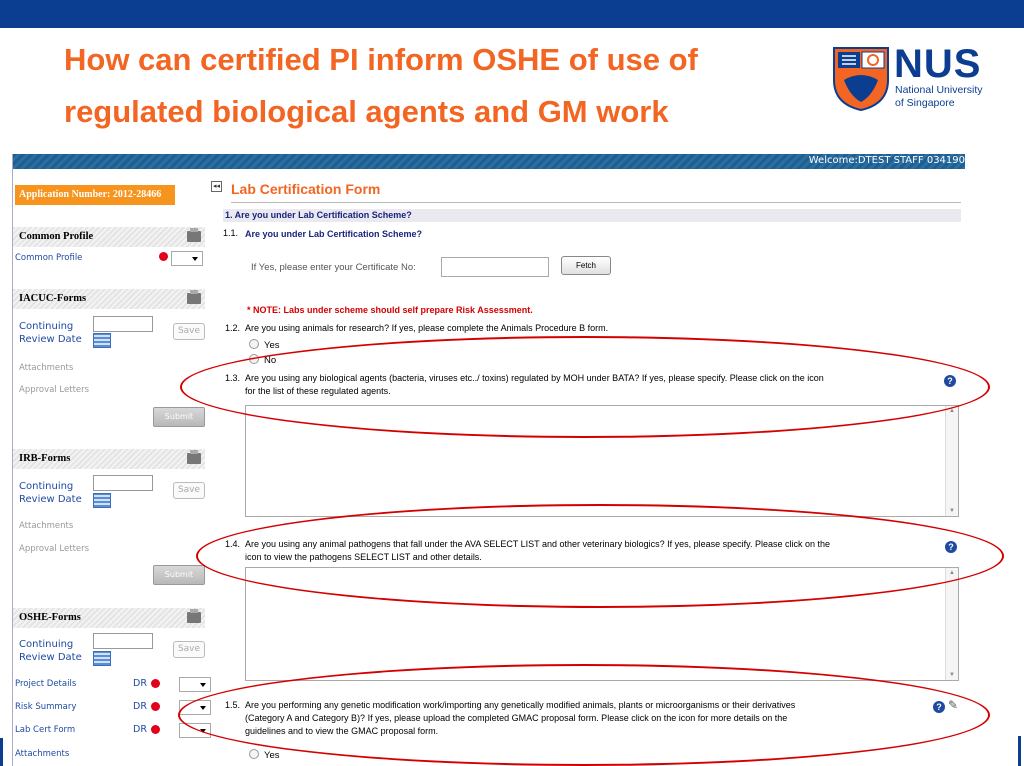  What do you see at coordinates (50, 499) in the screenshot?
I see `irb-crd-label-line-2: Review Date` at bounding box center [50, 499].